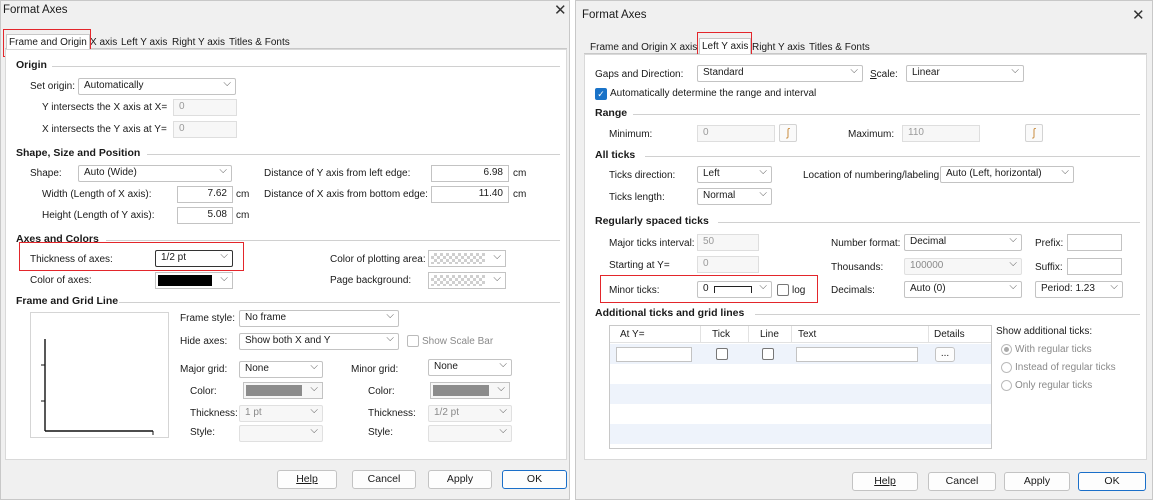 The width and height of the screenshot is (1153, 500). What do you see at coordinates (205, 107) in the screenshot?
I see `y-intersect-input: 0` at bounding box center [205, 107].